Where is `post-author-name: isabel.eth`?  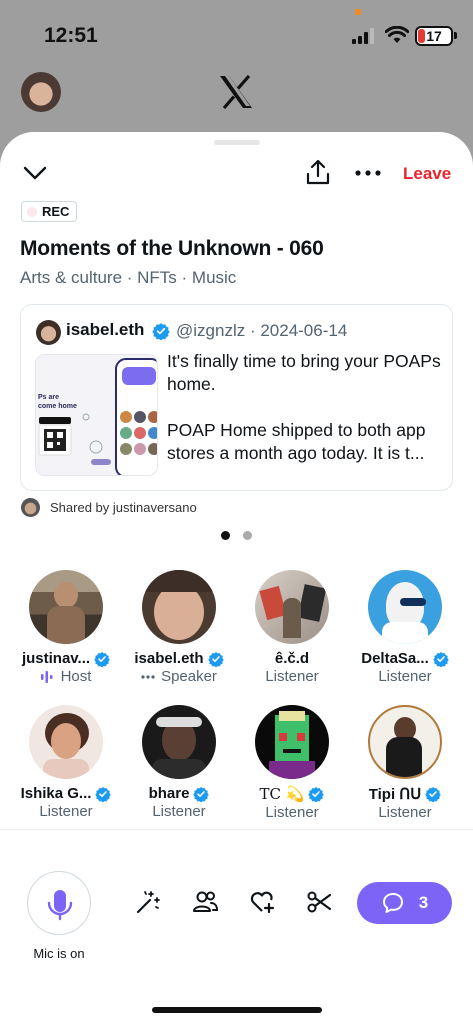
post-author-name: isabel.eth is located at coordinates (105, 329).